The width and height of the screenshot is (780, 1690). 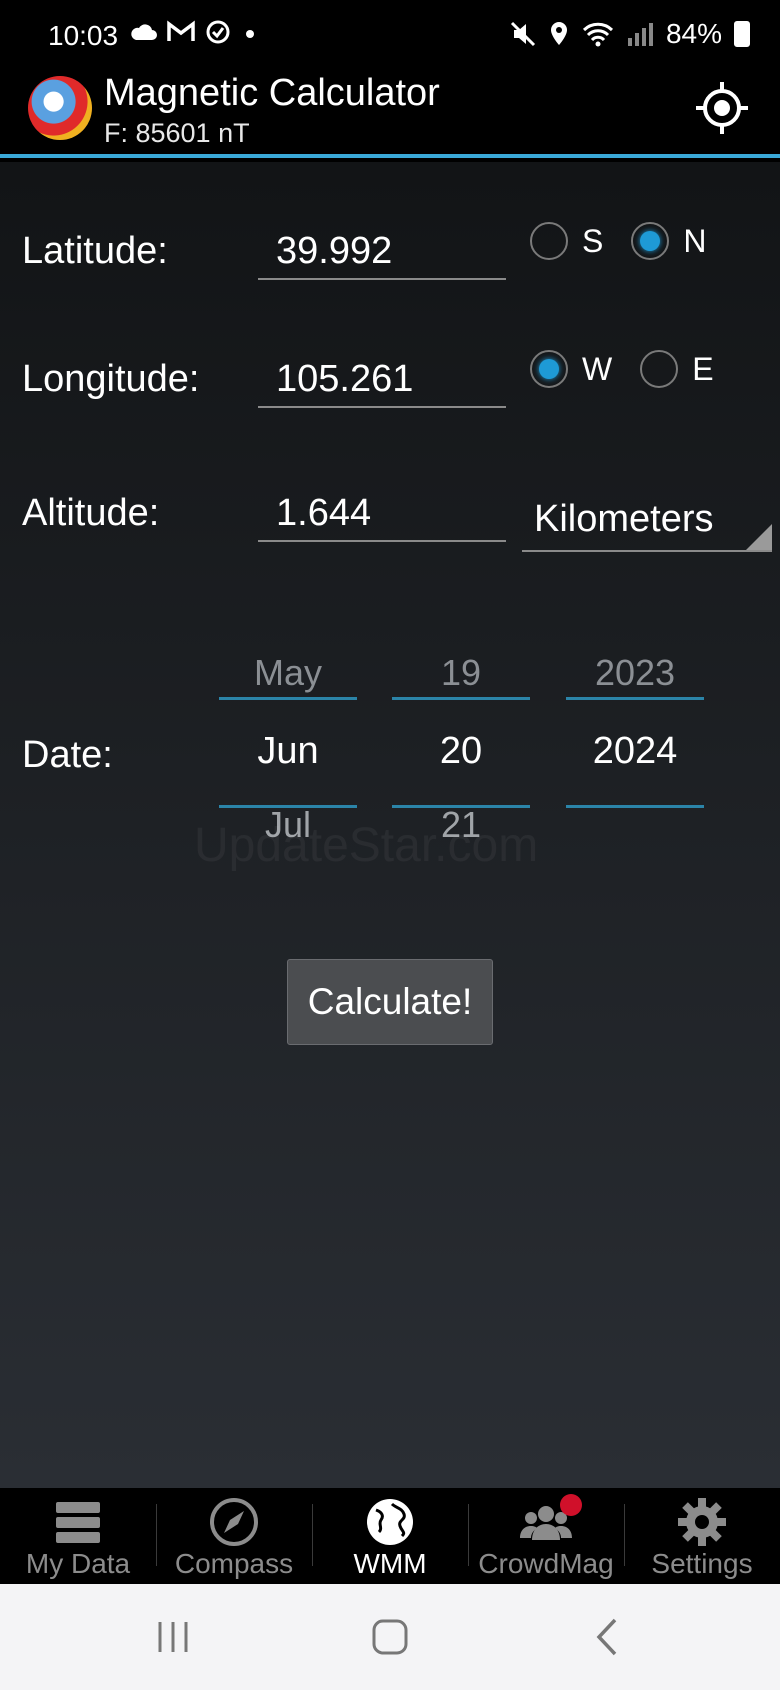 I want to click on gmail-icon, so click(x=181, y=30).